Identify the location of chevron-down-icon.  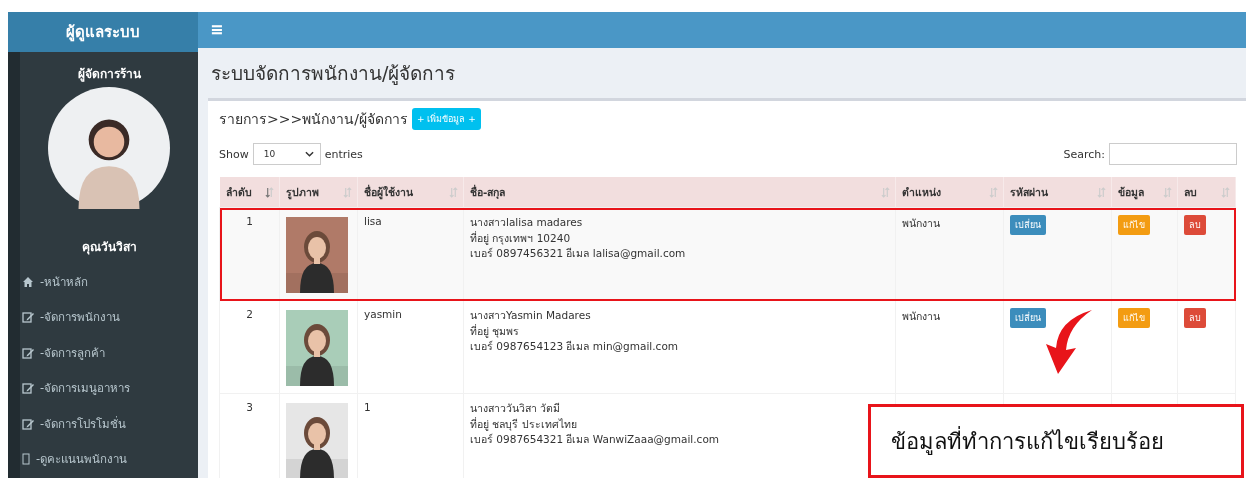
(309, 154).